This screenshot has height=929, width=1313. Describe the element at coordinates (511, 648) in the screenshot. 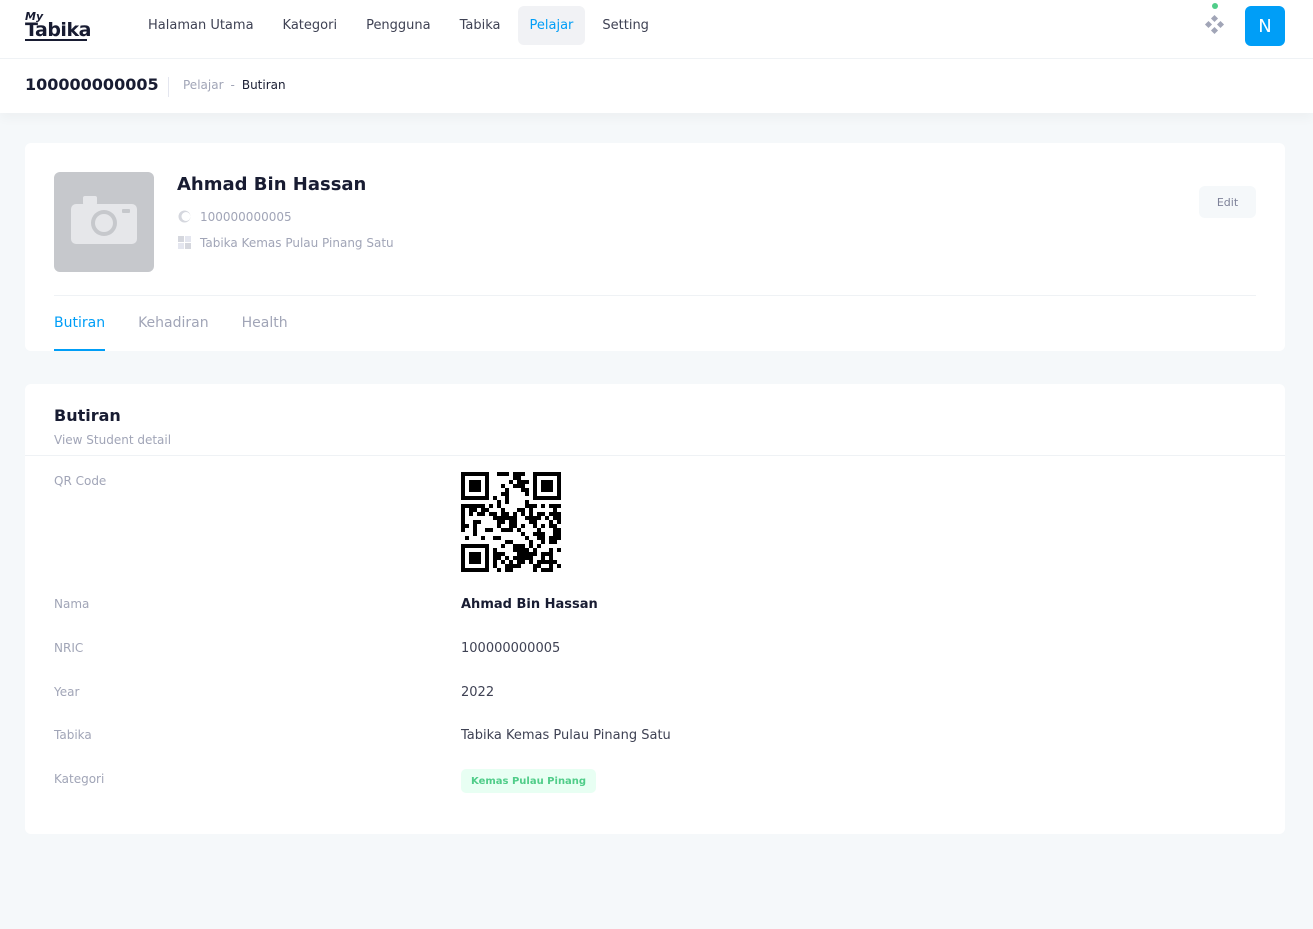

I see `nric-value: 100000000005` at that location.